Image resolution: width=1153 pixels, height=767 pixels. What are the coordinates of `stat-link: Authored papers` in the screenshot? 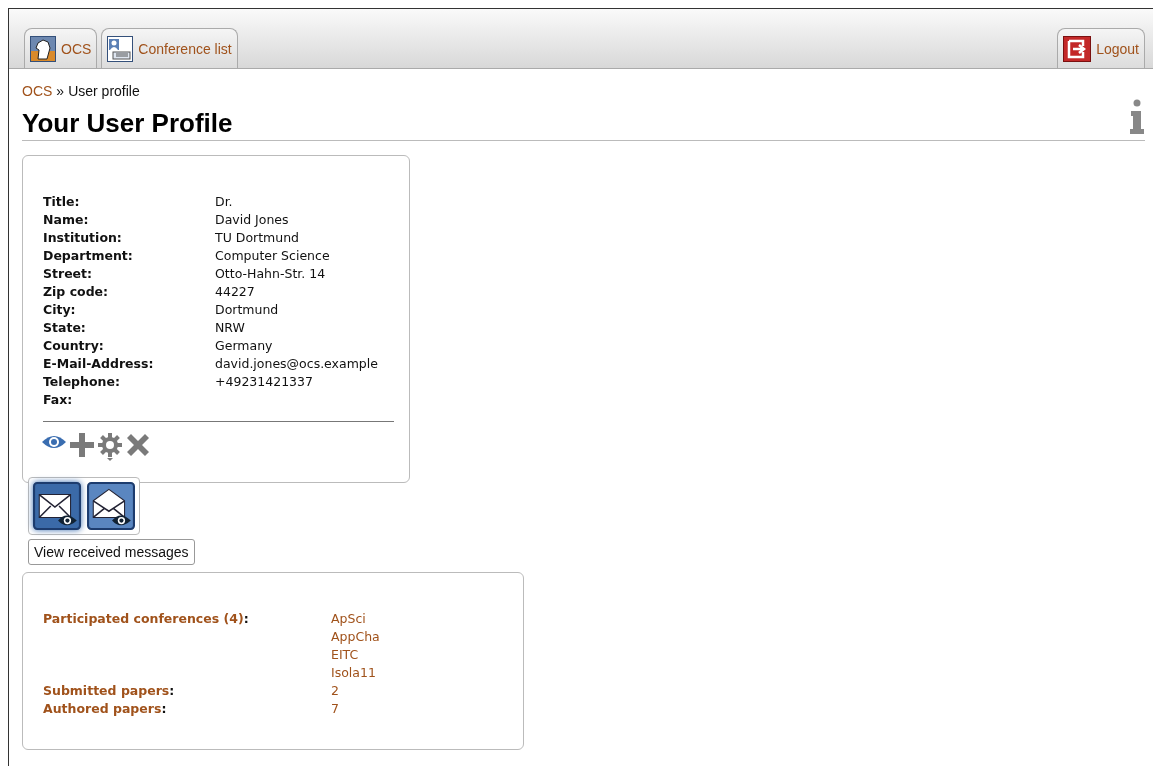 It's located at (102, 709).